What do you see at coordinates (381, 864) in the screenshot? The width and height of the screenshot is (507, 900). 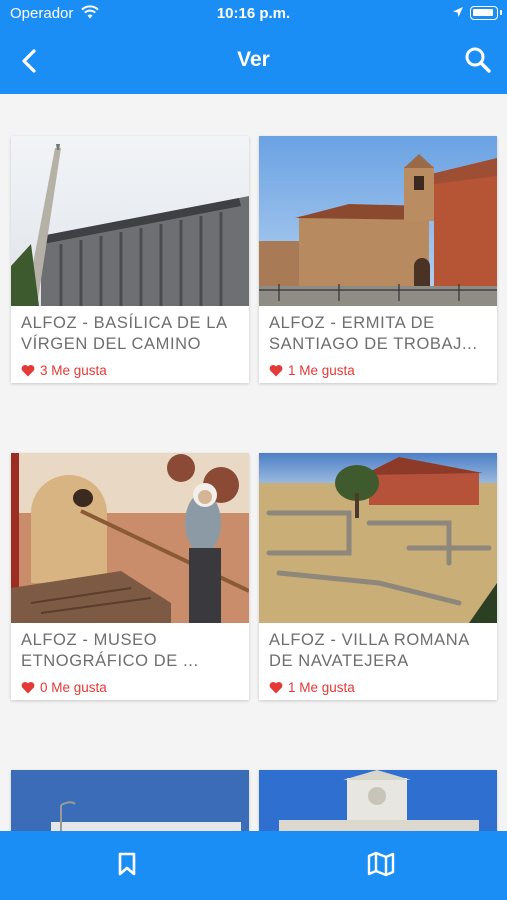 I see `map-icon` at bounding box center [381, 864].